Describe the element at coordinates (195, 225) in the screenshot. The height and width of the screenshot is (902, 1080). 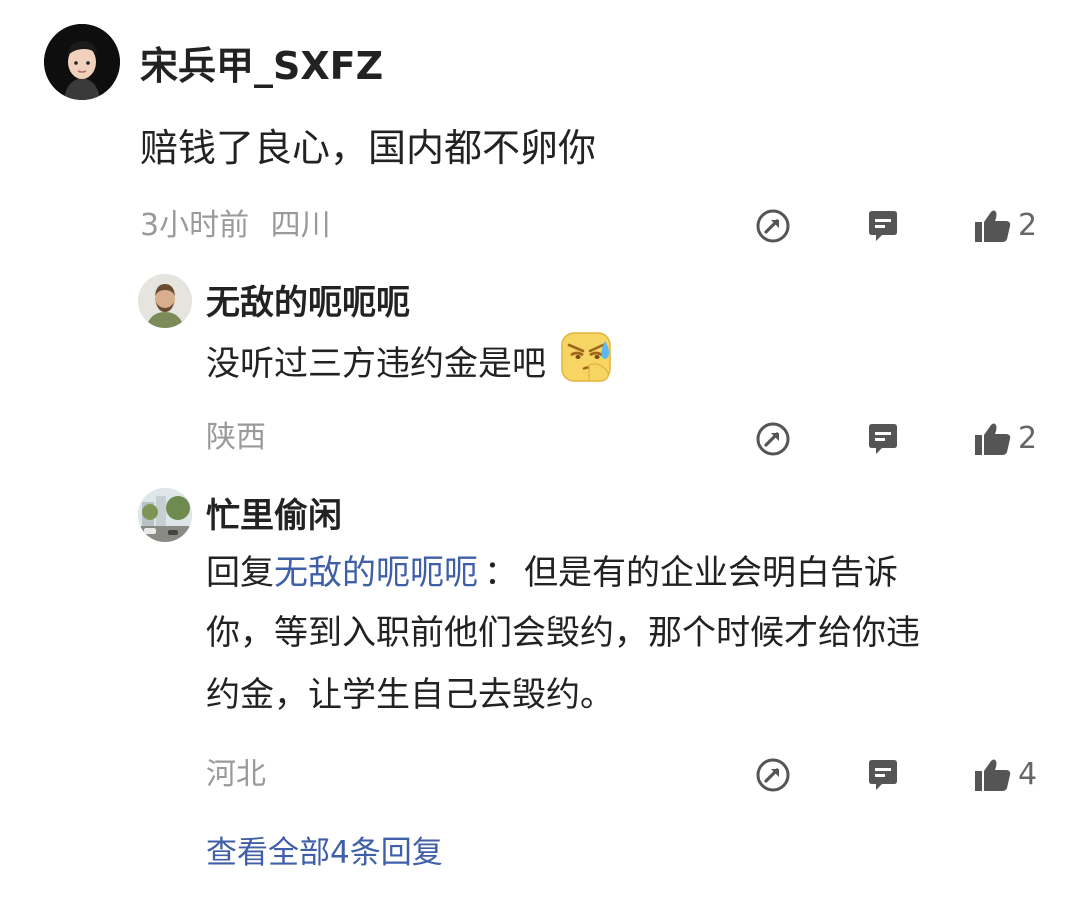
I see `comment-time: 3小时前` at that location.